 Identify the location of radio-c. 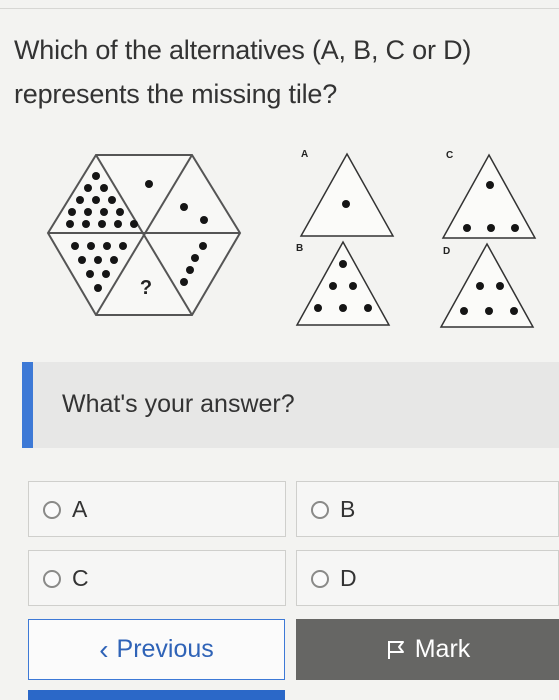
(52, 579).